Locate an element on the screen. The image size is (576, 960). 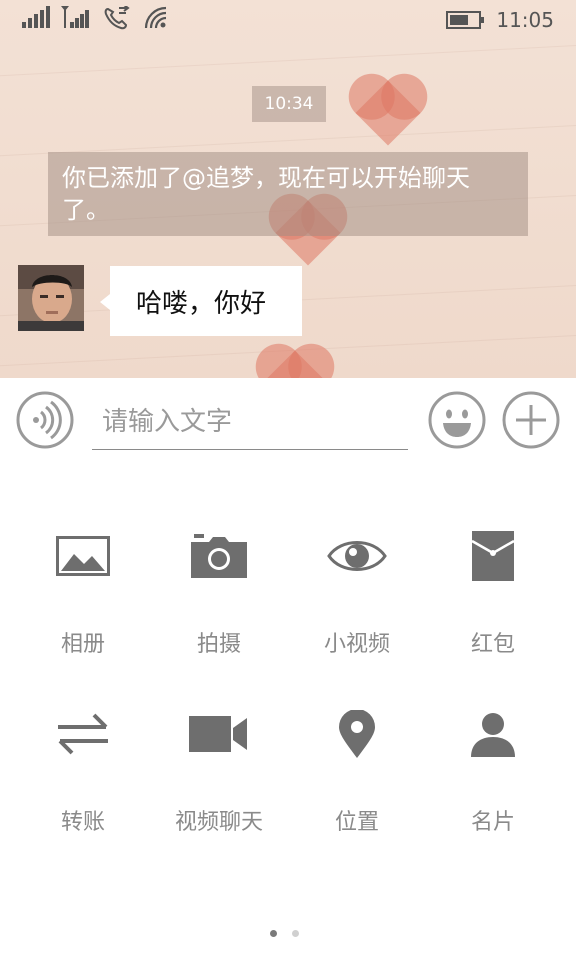
transfer-icon is located at coordinates (83, 734).